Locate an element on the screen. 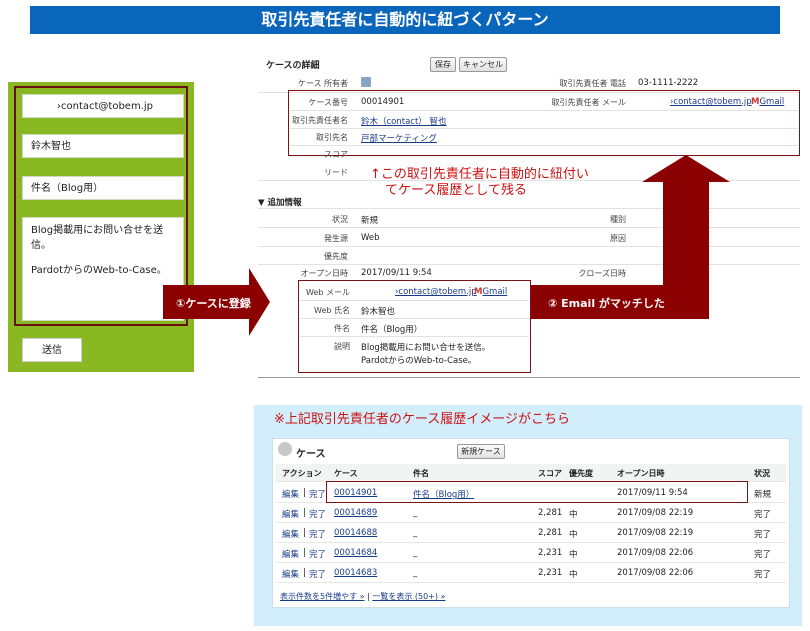 This screenshot has height=631, width=810. case-link: 00014684 is located at coordinates (355, 553).